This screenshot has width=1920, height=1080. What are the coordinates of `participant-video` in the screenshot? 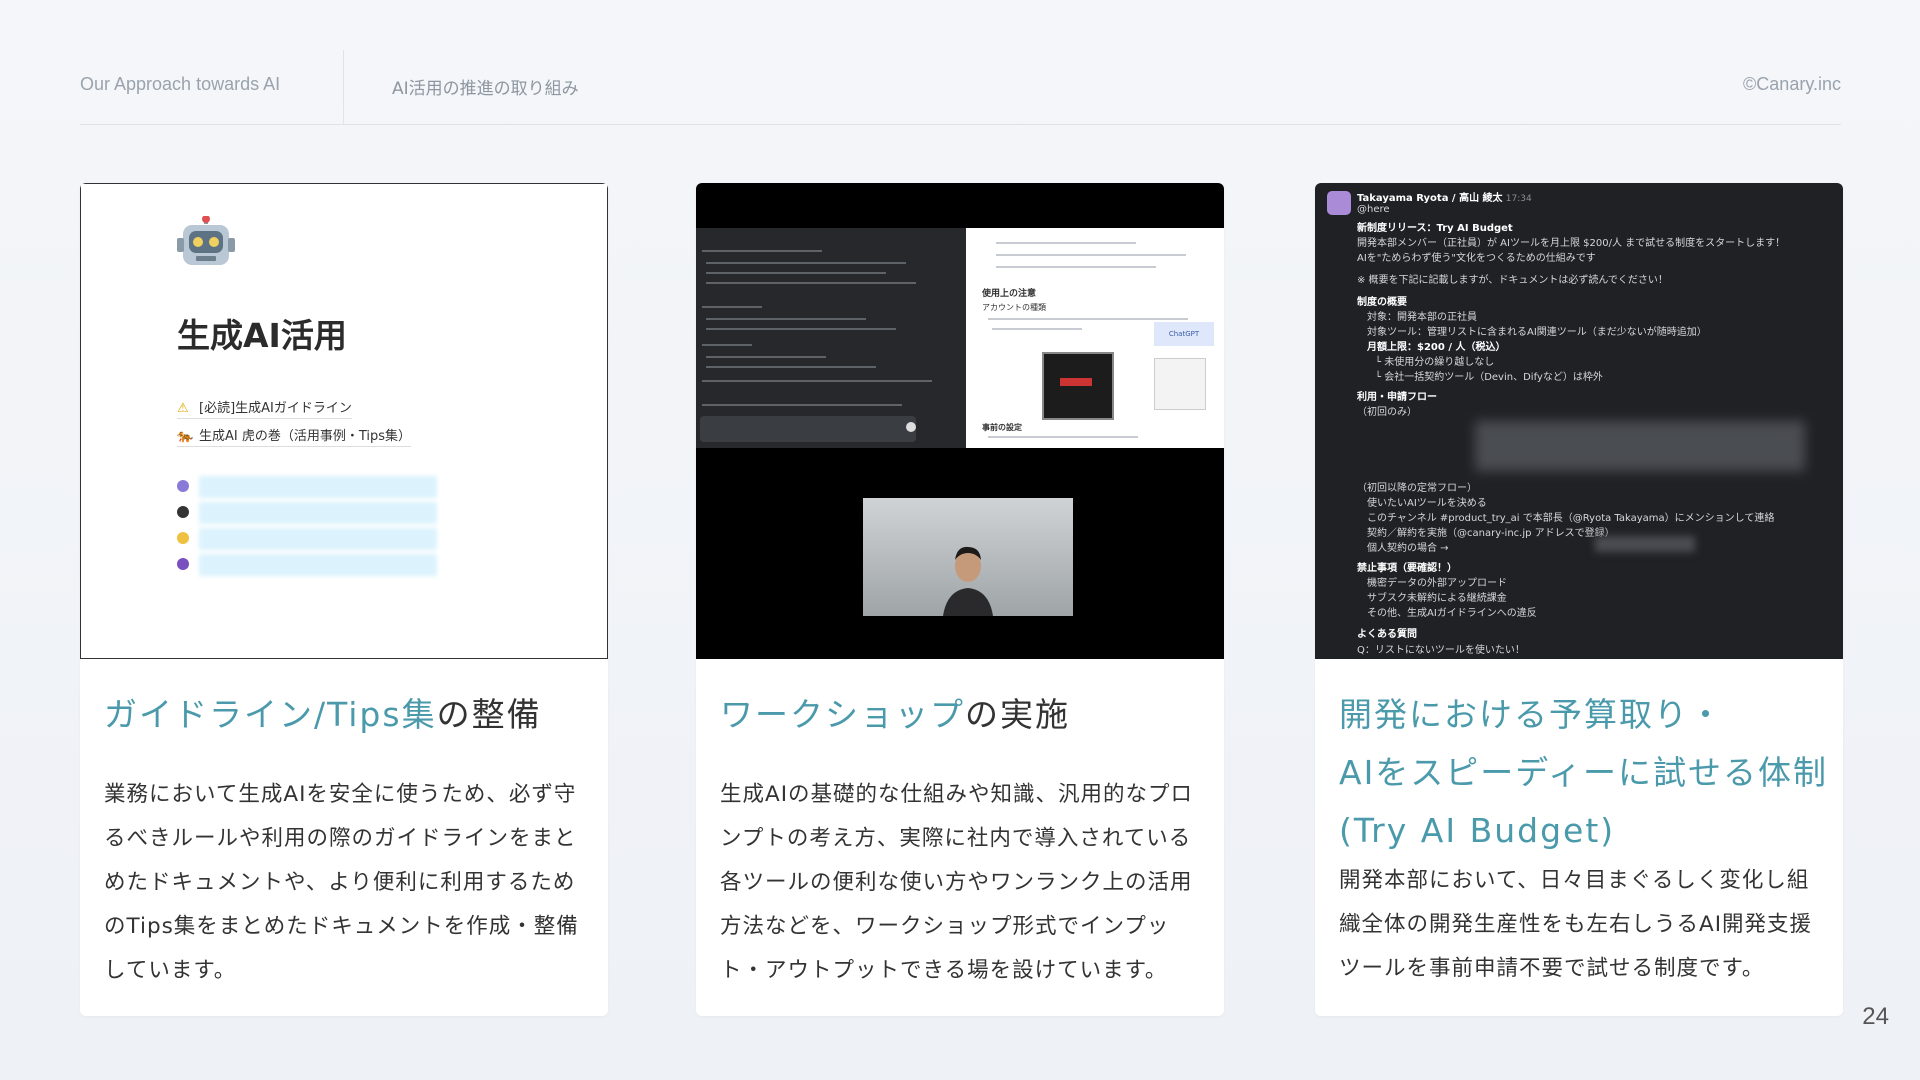 It's located at (968, 557).